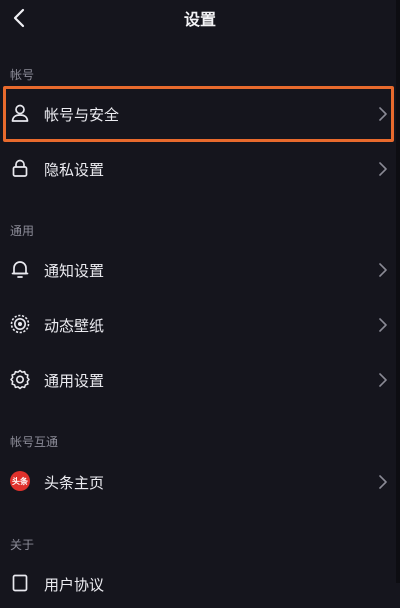  Describe the element at coordinates (200, 325) in the screenshot. I see `settings-row-live-wallpaper: 动态壁纸` at that location.